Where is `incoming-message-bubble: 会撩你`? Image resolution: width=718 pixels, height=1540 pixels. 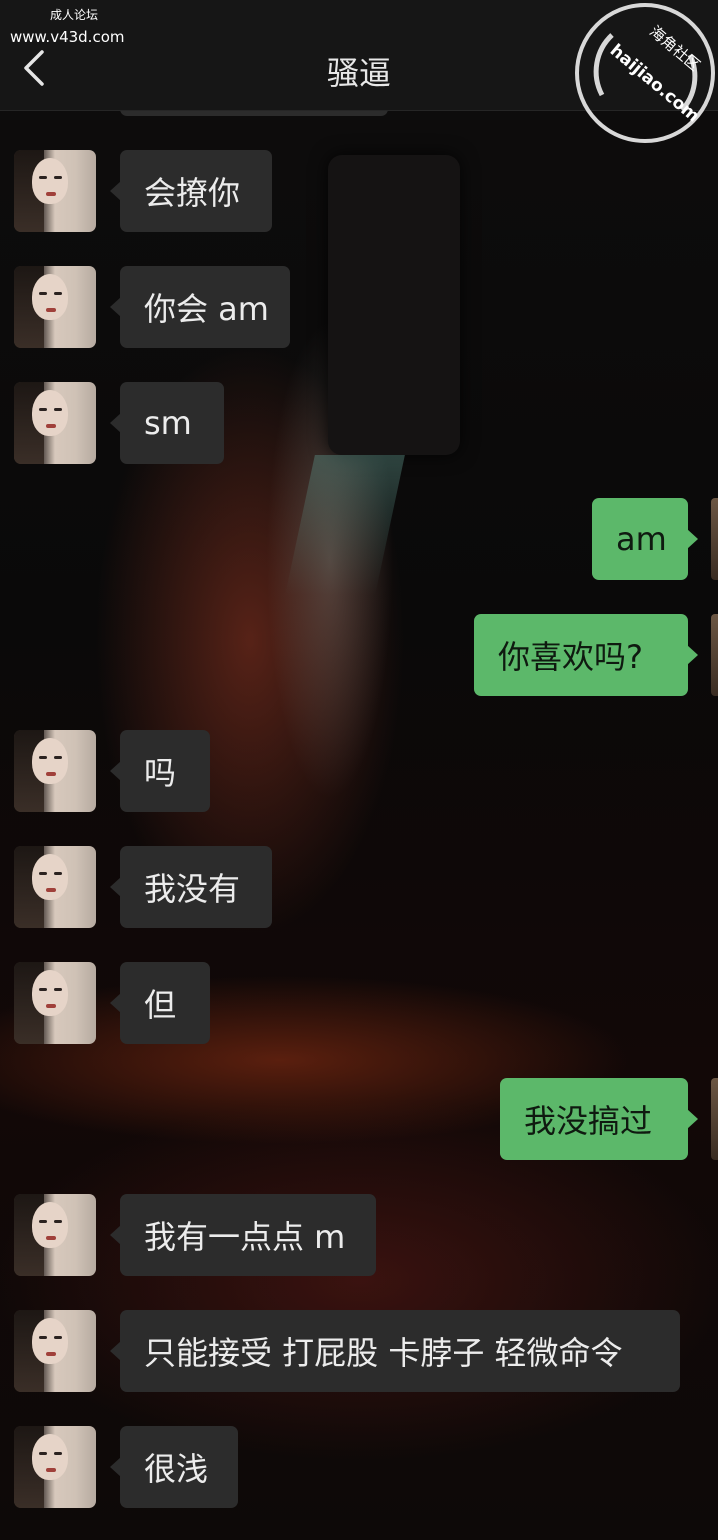 incoming-message-bubble: 会撩你 is located at coordinates (191, 191).